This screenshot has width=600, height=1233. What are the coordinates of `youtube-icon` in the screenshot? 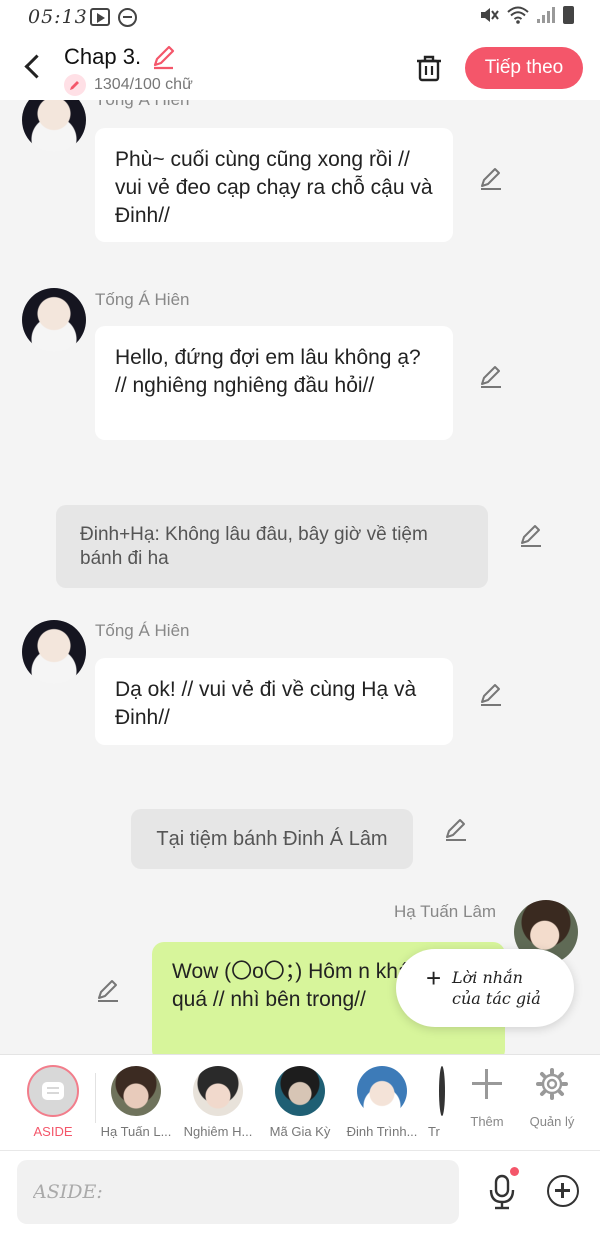 It's located at (100, 17).